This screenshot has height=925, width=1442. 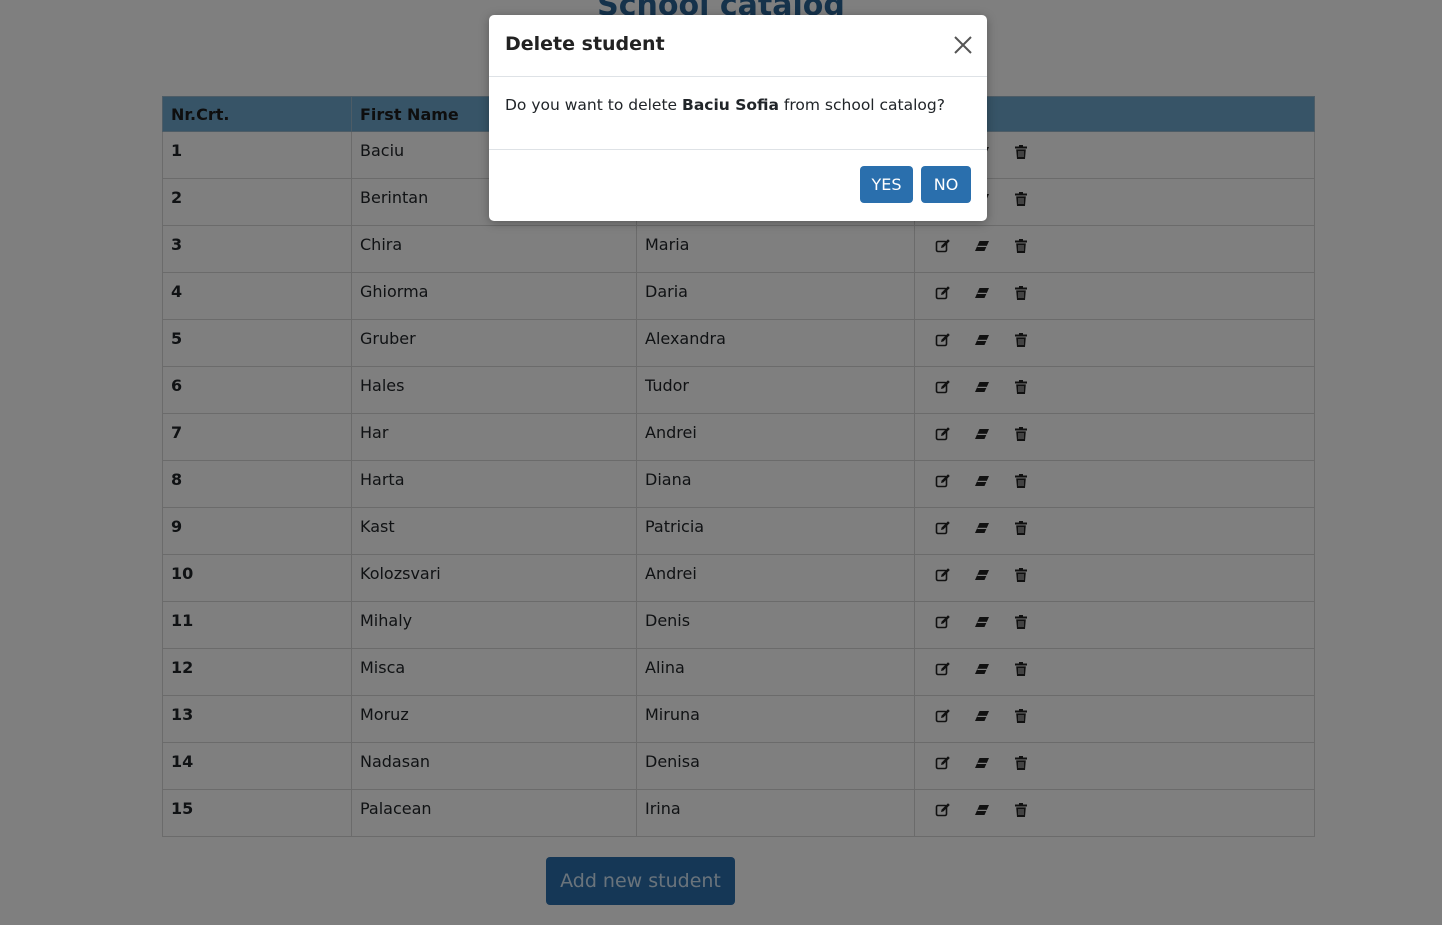 What do you see at coordinates (730, 105) in the screenshot?
I see `modal-student-name: Baciu Sofia` at bounding box center [730, 105].